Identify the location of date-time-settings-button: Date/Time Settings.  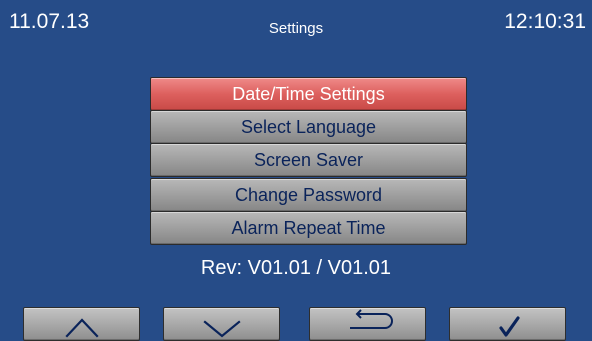
(308, 94).